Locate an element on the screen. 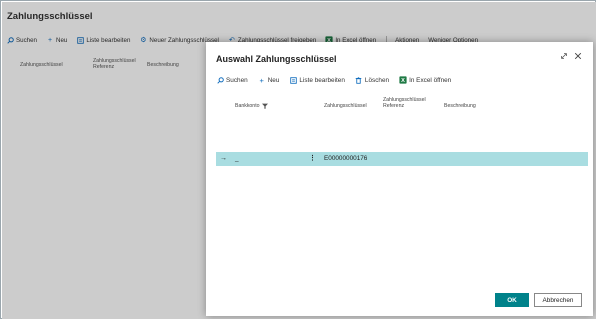 Image resolution: width=596 pixels, height=319 pixels. search-label: Suchen is located at coordinates (237, 80).